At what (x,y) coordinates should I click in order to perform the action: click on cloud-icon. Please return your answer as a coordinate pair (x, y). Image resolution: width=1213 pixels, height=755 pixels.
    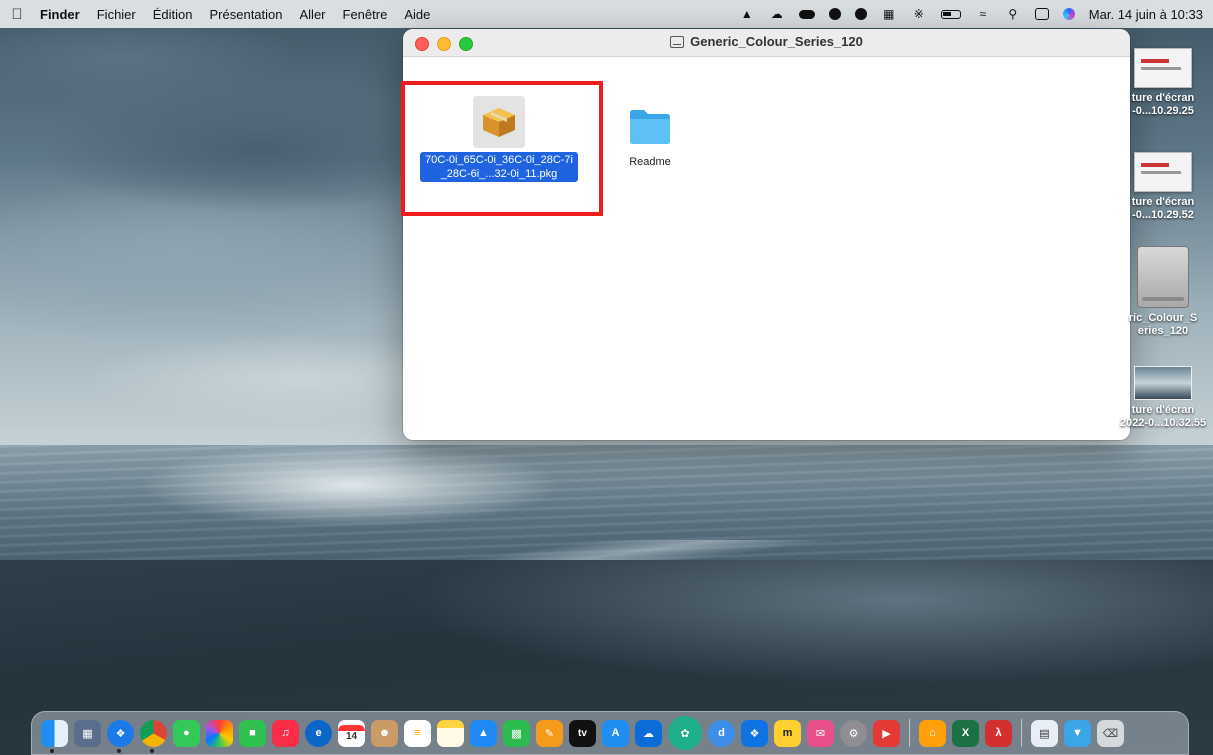
    Looking at the image, I should click on (806, 14).